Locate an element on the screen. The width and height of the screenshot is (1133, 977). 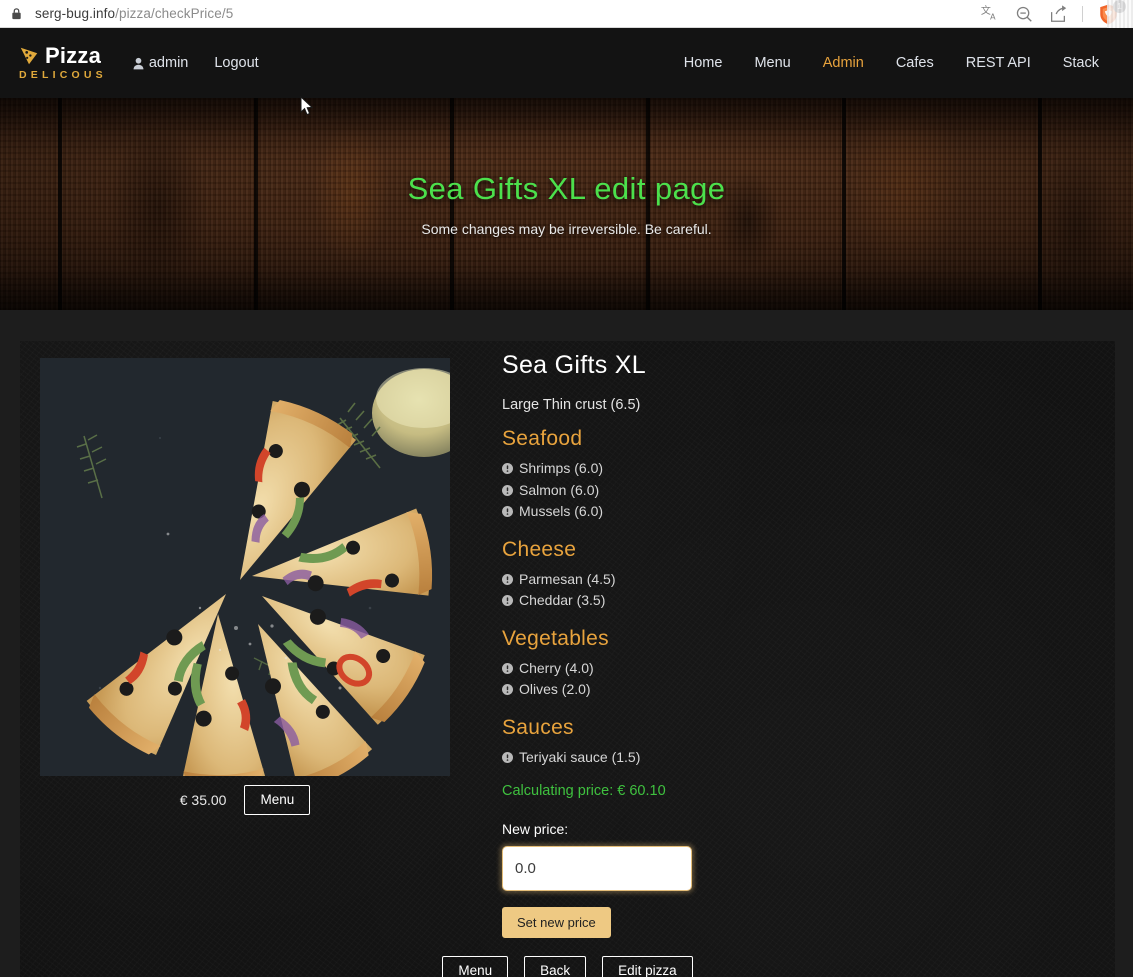
ingredient-label: Olives (2.0) is located at coordinates (555, 689).